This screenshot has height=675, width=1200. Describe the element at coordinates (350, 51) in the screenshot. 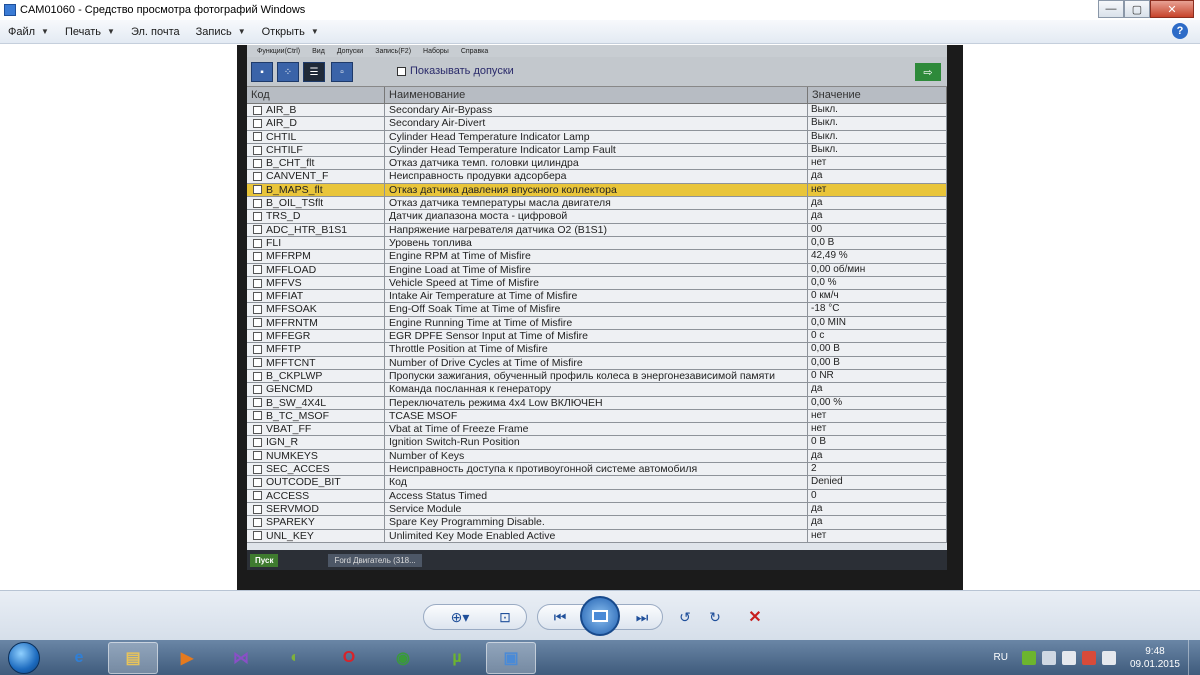

I see `inner-menu-item: Допуски` at that location.